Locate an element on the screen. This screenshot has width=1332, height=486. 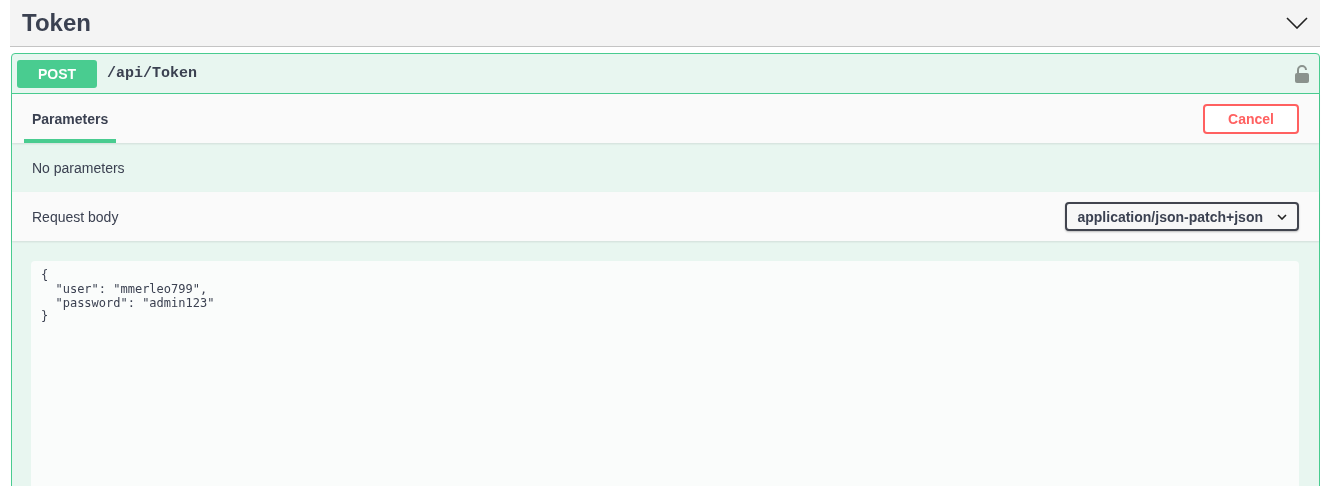
lock-icon is located at coordinates (1302, 73).